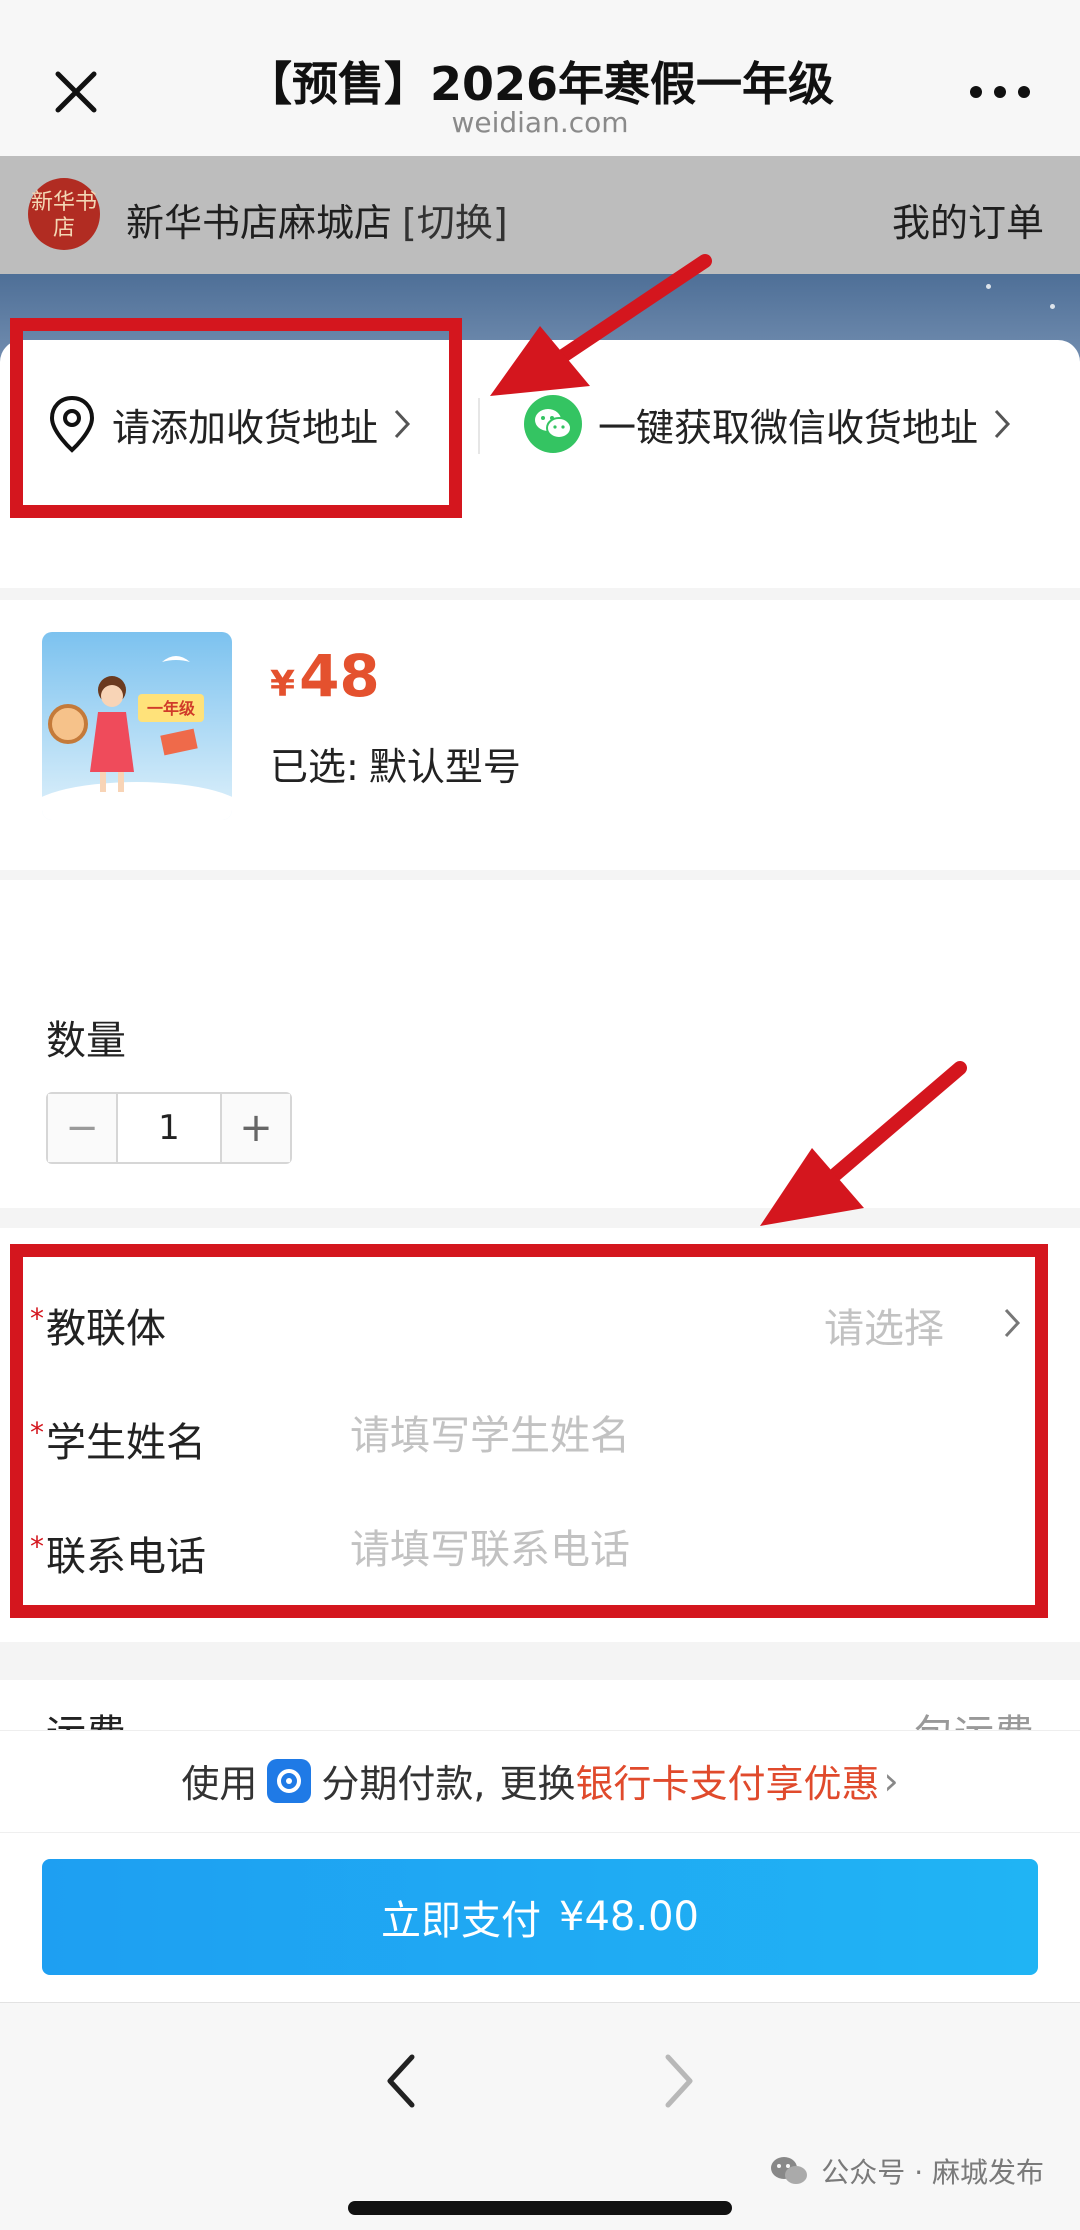 The image size is (1080, 2230). I want to click on switch-store-link: [切换], so click(455, 223).